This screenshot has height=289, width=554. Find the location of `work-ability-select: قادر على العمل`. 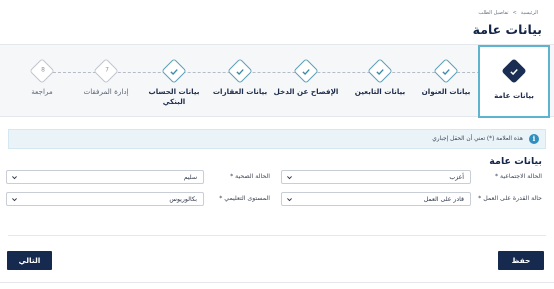

work-ability-select: قادر على العمل is located at coordinates (376, 199).